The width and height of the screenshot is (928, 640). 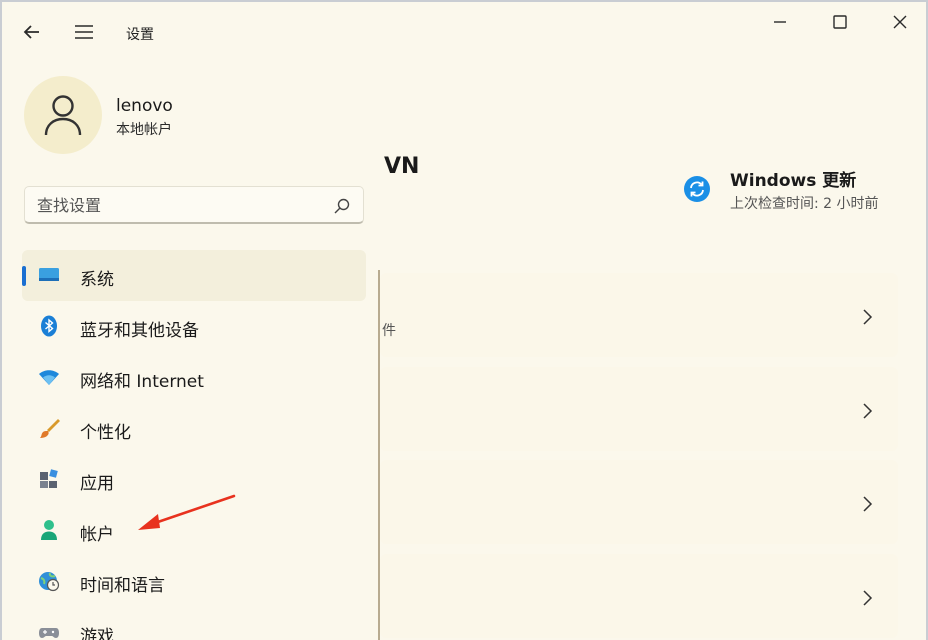 What do you see at coordinates (194, 623) in the screenshot?
I see `sidebar-item-gaming: 游戏` at bounding box center [194, 623].